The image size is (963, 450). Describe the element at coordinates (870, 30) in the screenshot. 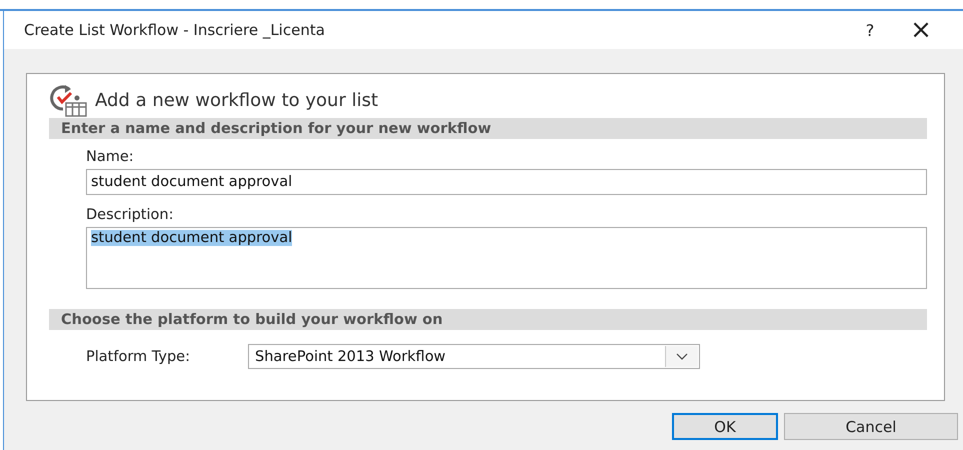

I see `help-button: ?` at that location.